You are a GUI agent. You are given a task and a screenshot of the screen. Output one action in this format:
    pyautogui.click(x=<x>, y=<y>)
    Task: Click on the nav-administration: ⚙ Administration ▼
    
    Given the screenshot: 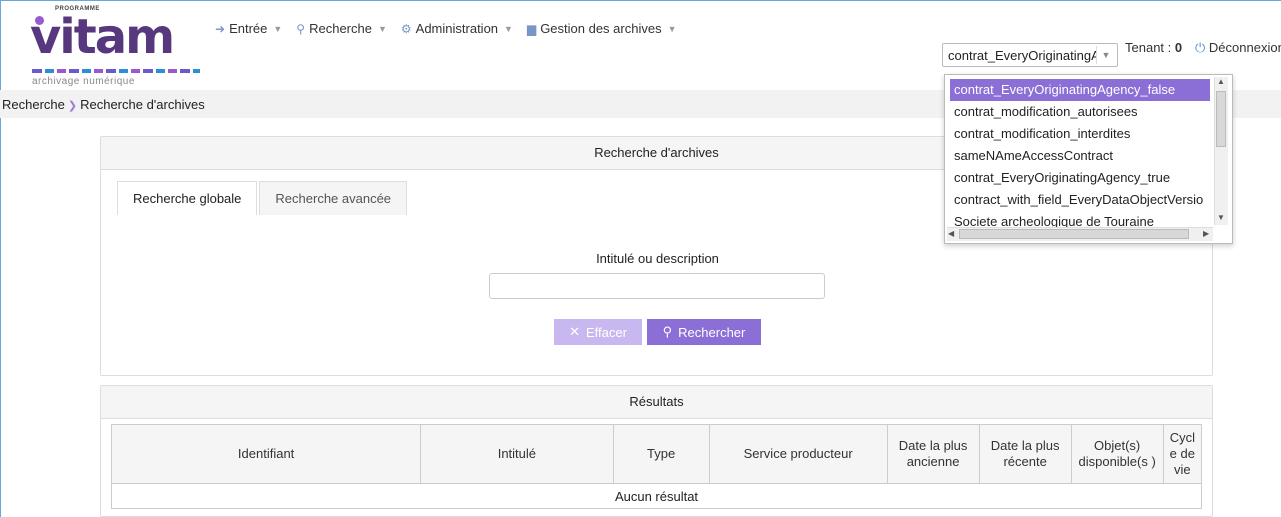 What is the action you would take?
    pyautogui.click(x=457, y=28)
    